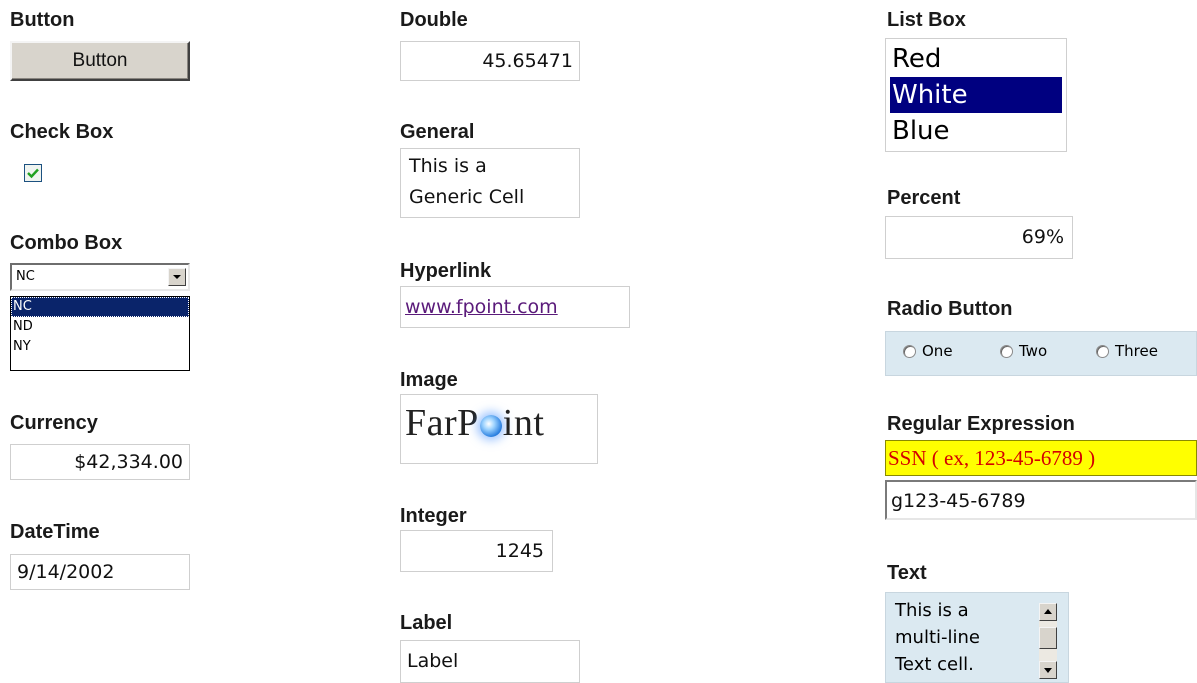 This screenshot has height=683, width=1197. What do you see at coordinates (937, 351) in the screenshot?
I see `radio-option-one-label: One` at bounding box center [937, 351].